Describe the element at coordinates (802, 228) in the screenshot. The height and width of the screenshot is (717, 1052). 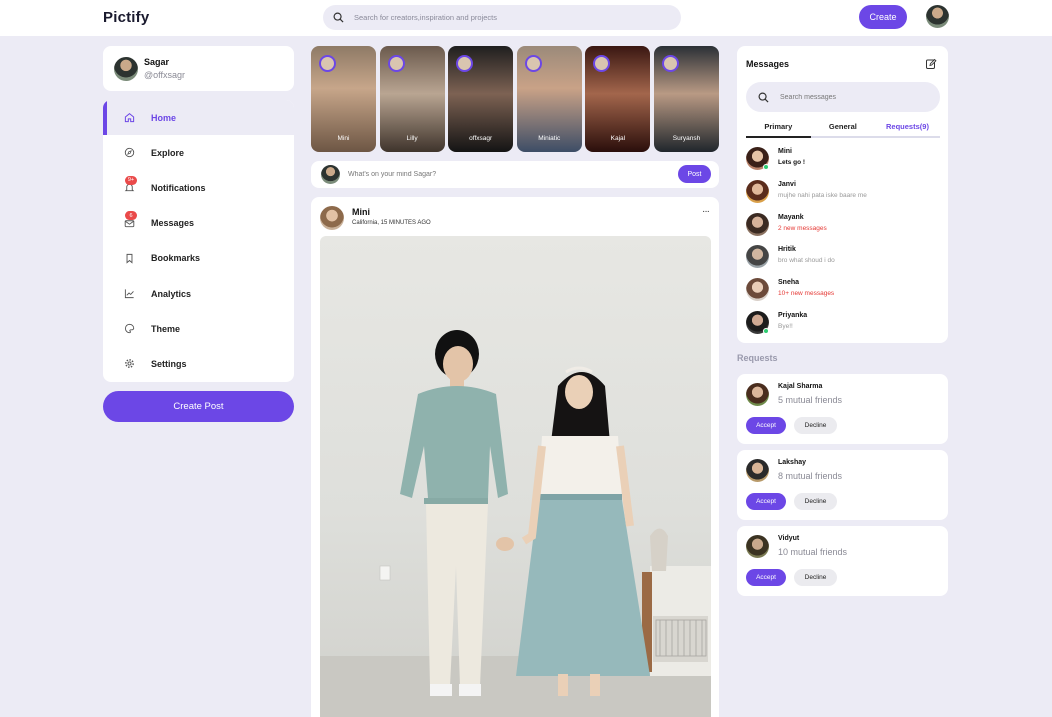
I see `message-preview: 2 new messages` at that location.